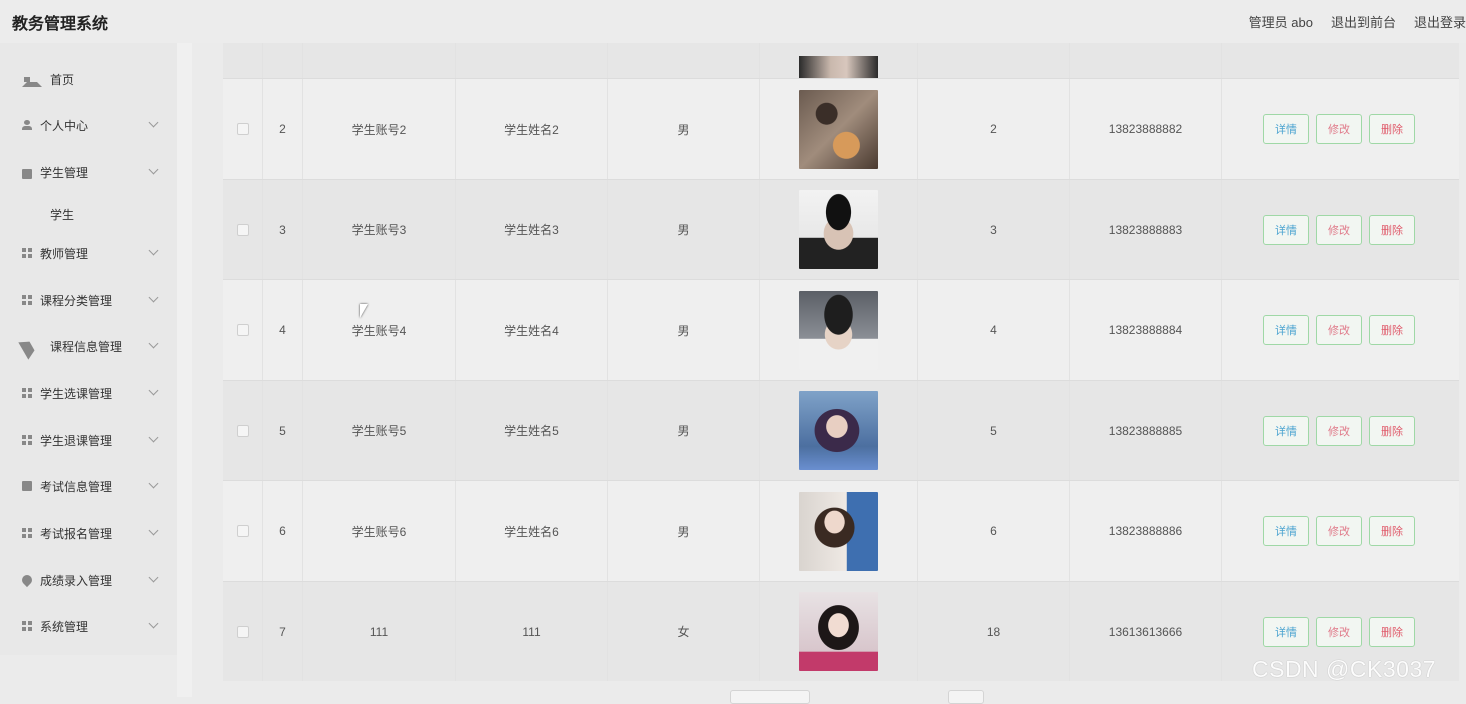  Describe the element at coordinates (841, 531) in the screenshot. I see `table-row: 6 学生账号6 学生姓名6 男 6 13823888886 详情 修改 删除` at that location.